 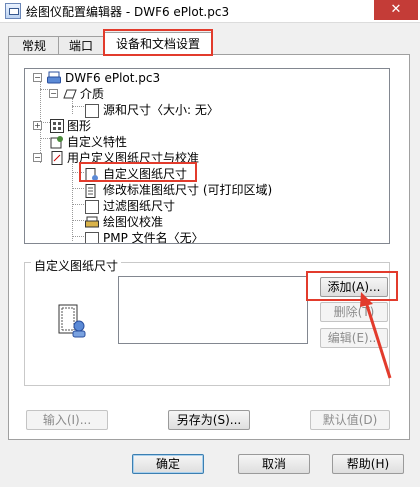 What do you see at coordinates (139, 206) in the screenshot?
I see `tree-item-filter-paper: 过滤图纸尺寸` at bounding box center [139, 206].